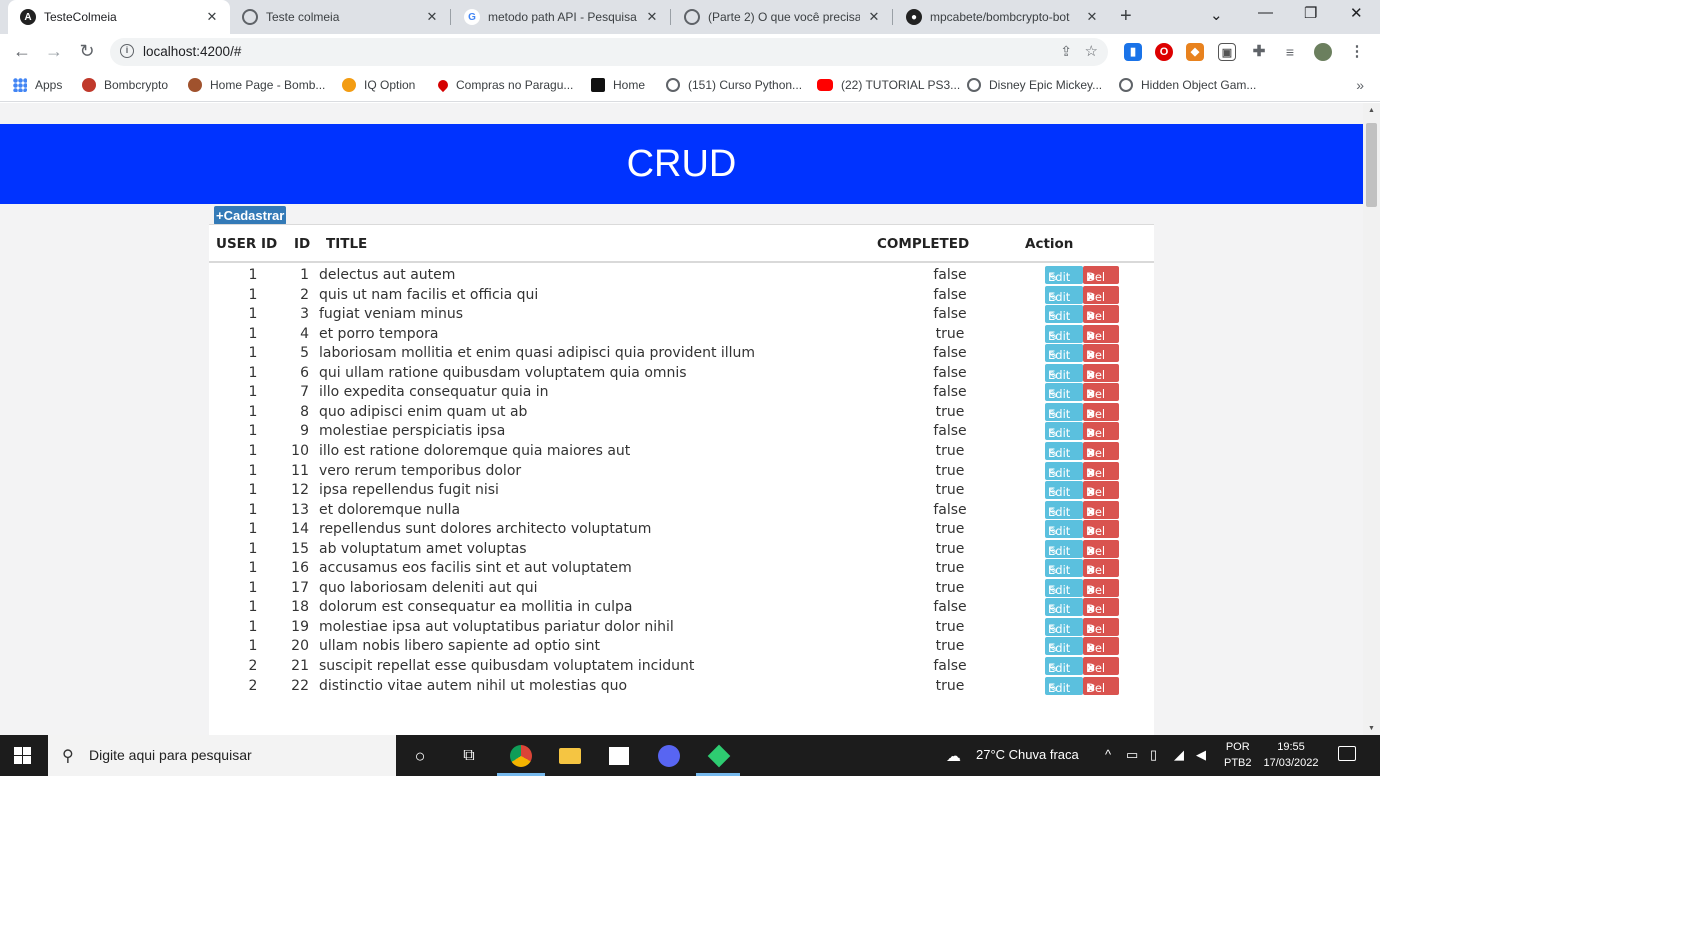  I want to click on microsoft-store-icon, so click(619, 756).